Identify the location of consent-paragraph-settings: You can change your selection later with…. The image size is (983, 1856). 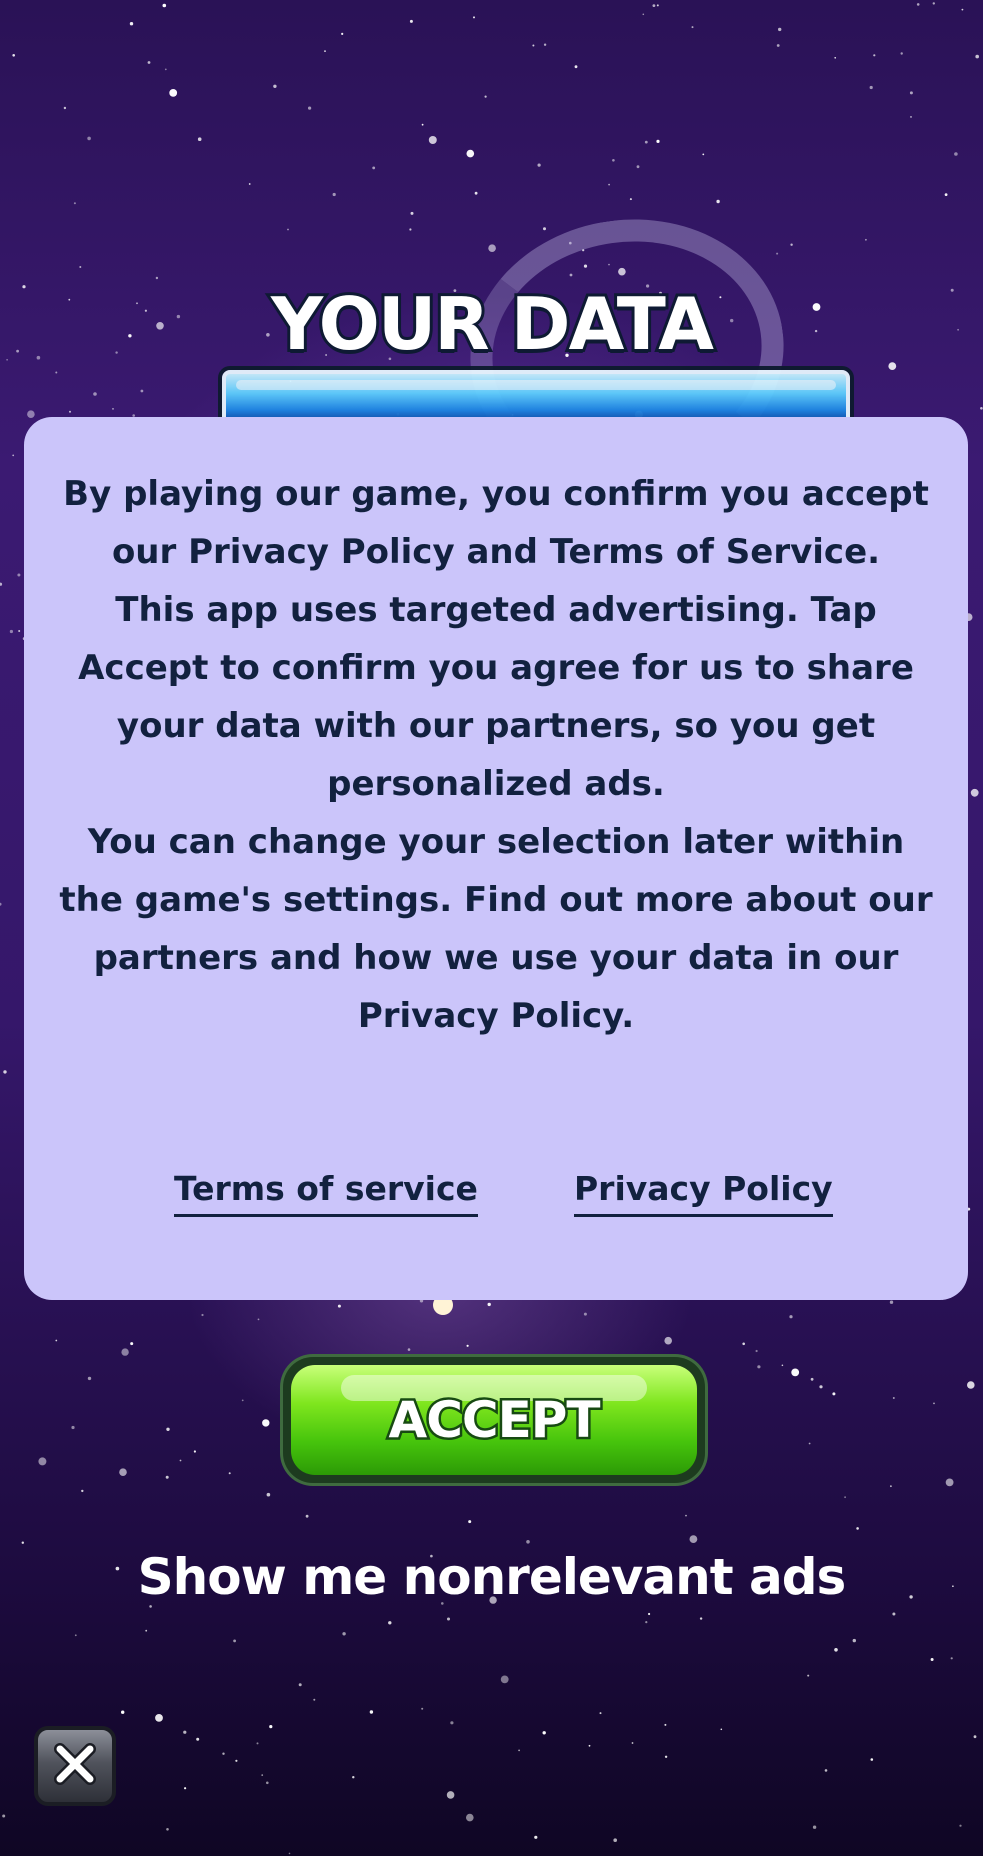
(496, 929).